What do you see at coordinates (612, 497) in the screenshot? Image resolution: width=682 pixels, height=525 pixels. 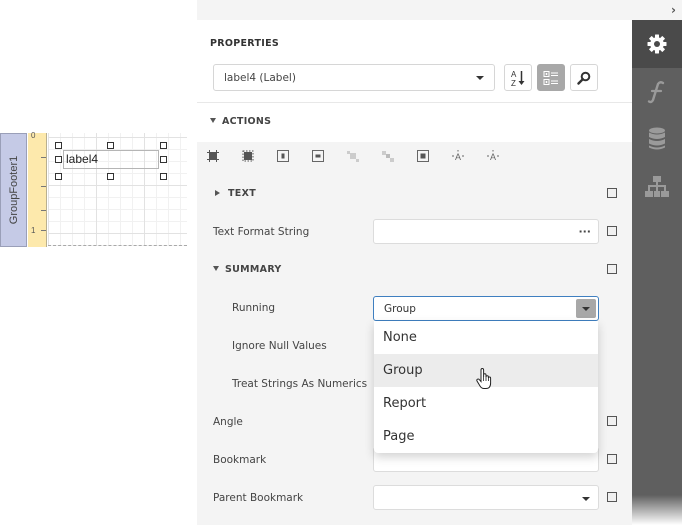 I see `parent-bookmark-checkbox` at bounding box center [612, 497].